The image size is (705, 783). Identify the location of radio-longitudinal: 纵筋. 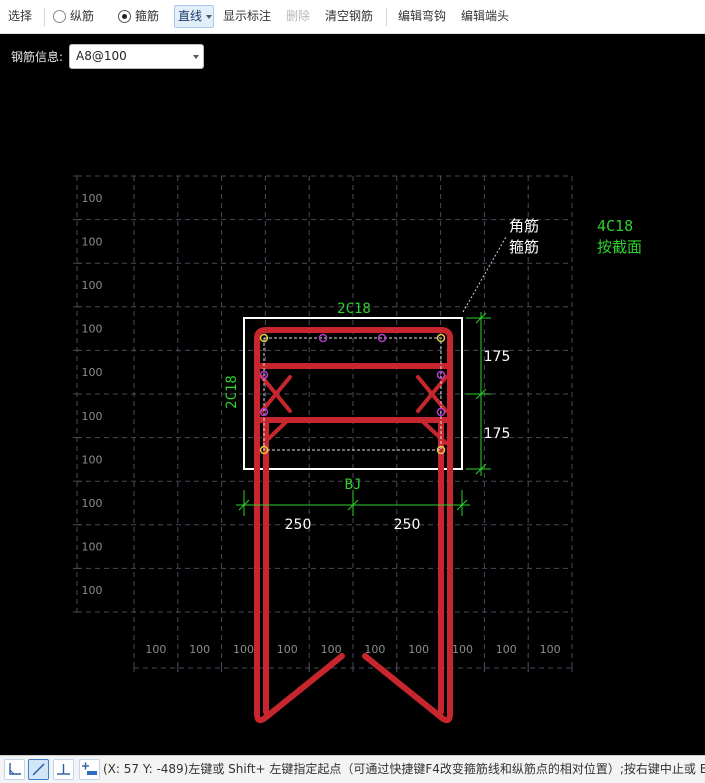
(76, 16).